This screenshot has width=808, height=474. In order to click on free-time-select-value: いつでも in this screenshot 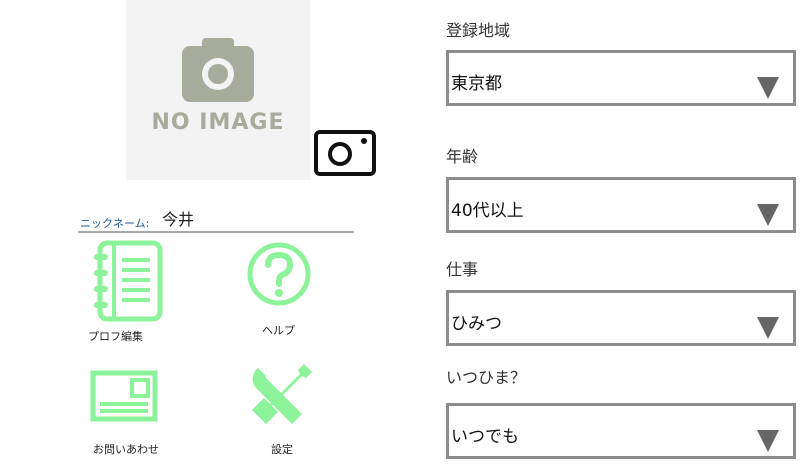, I will do `click(485, 437)`.